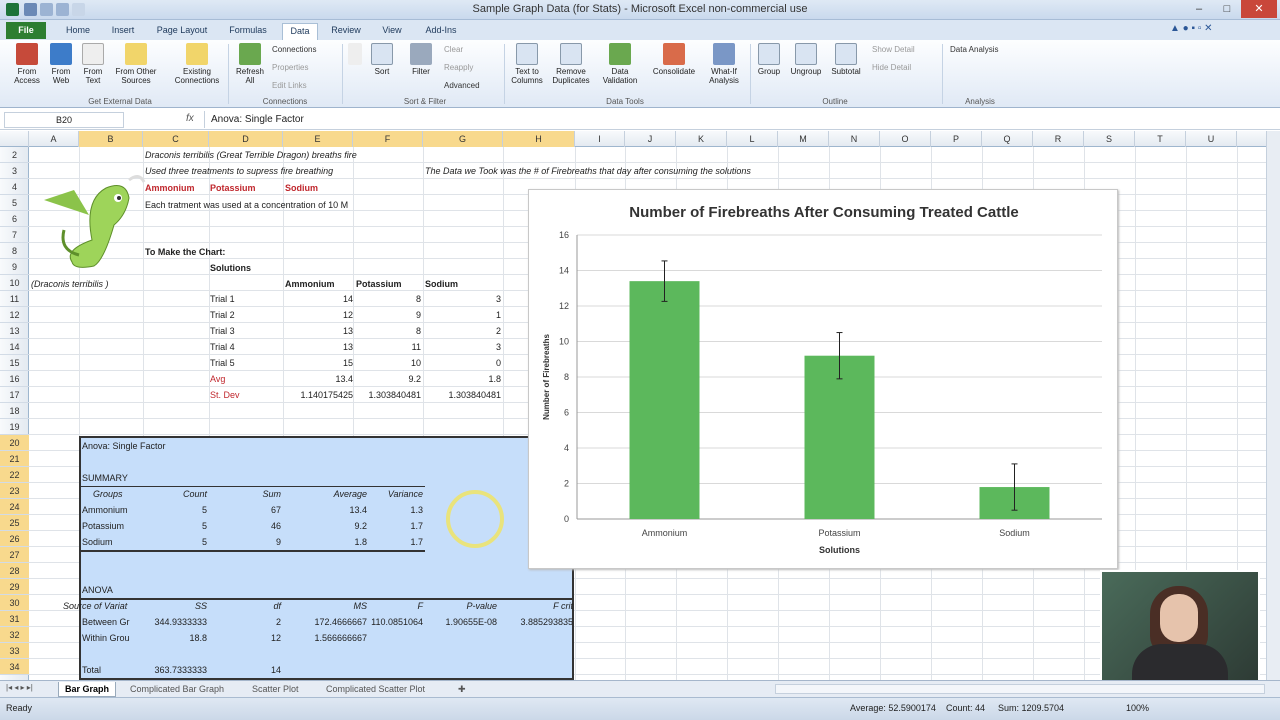 The height and width of the screenshot is (720, 1280). What do you see at coordinates (244, 606) in the screenshot?
I see `anova-col-header: df` at bounding box center [244, 606].